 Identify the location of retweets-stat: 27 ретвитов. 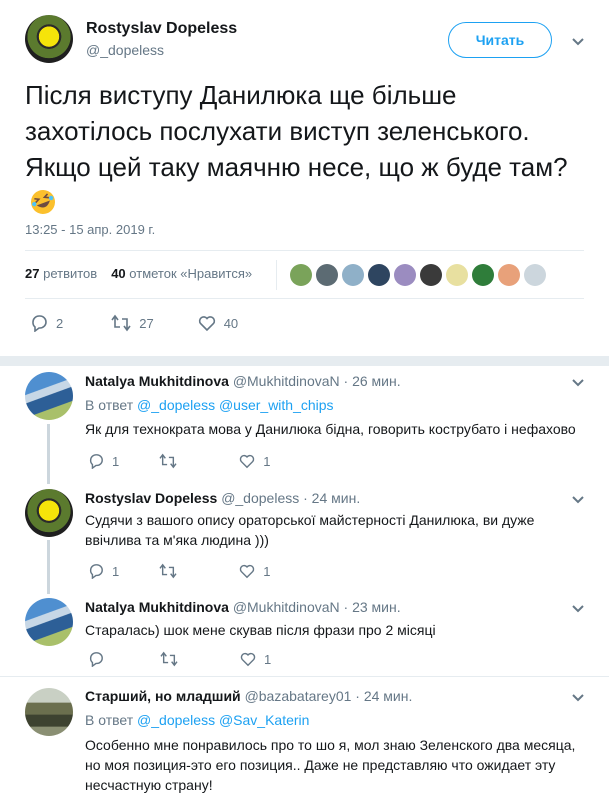
(61, 273).